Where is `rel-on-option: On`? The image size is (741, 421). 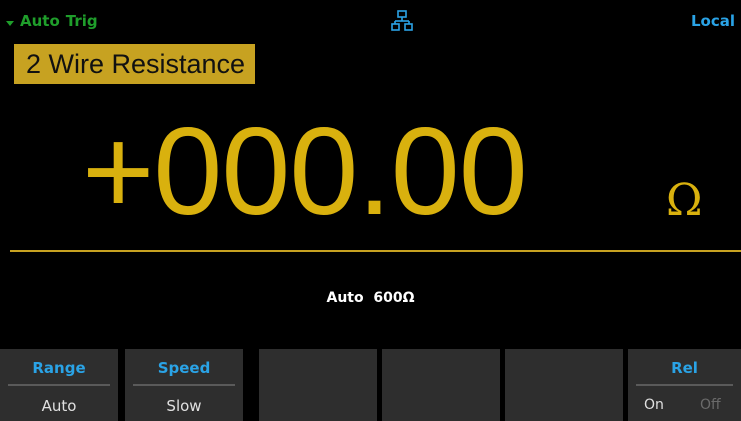
rel-on-option: On is located at coordinates (654, 405).